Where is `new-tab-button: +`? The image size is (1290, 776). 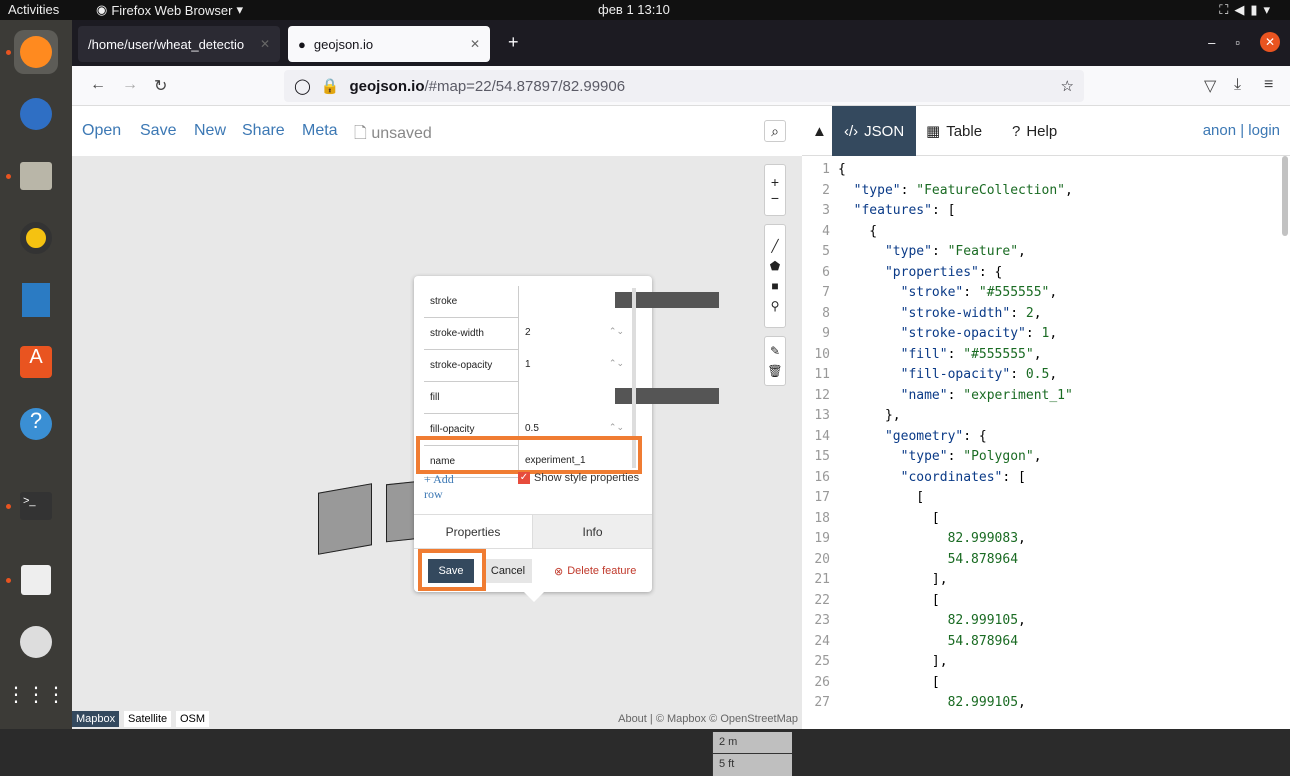
new-tab-button: + is located at coordinates (513, 42).